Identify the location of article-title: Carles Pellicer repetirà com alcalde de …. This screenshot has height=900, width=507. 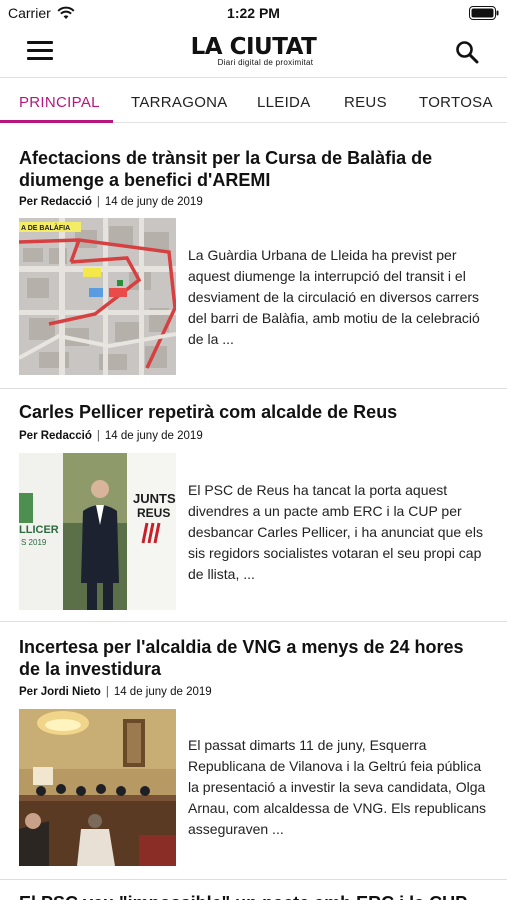
(254, 412).